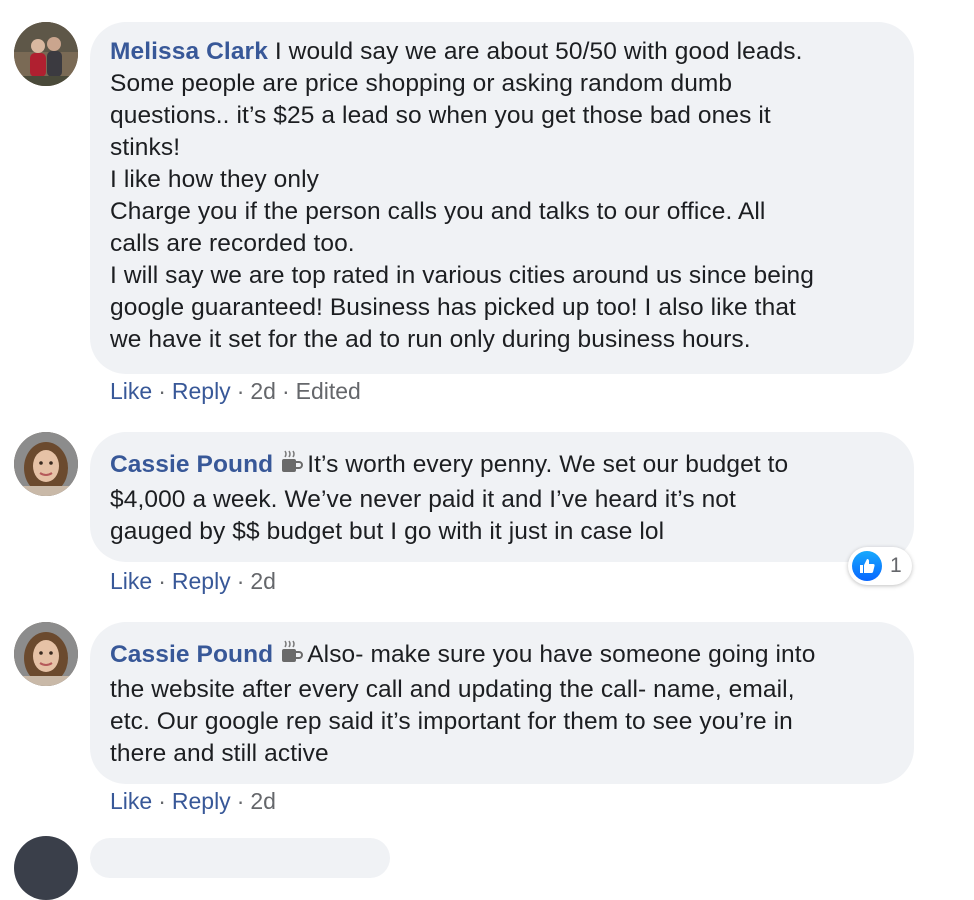  I want to click on reaction-summary: 1, so click(880, 566).